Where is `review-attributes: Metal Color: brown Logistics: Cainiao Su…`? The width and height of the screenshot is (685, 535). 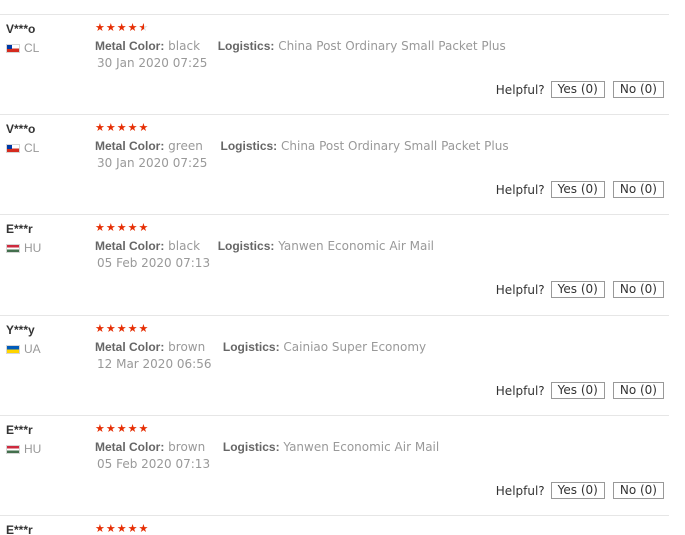 review-attributes: Metal Color: brown Logistics: Cainiao Su… is located at coordinates (260, 347).